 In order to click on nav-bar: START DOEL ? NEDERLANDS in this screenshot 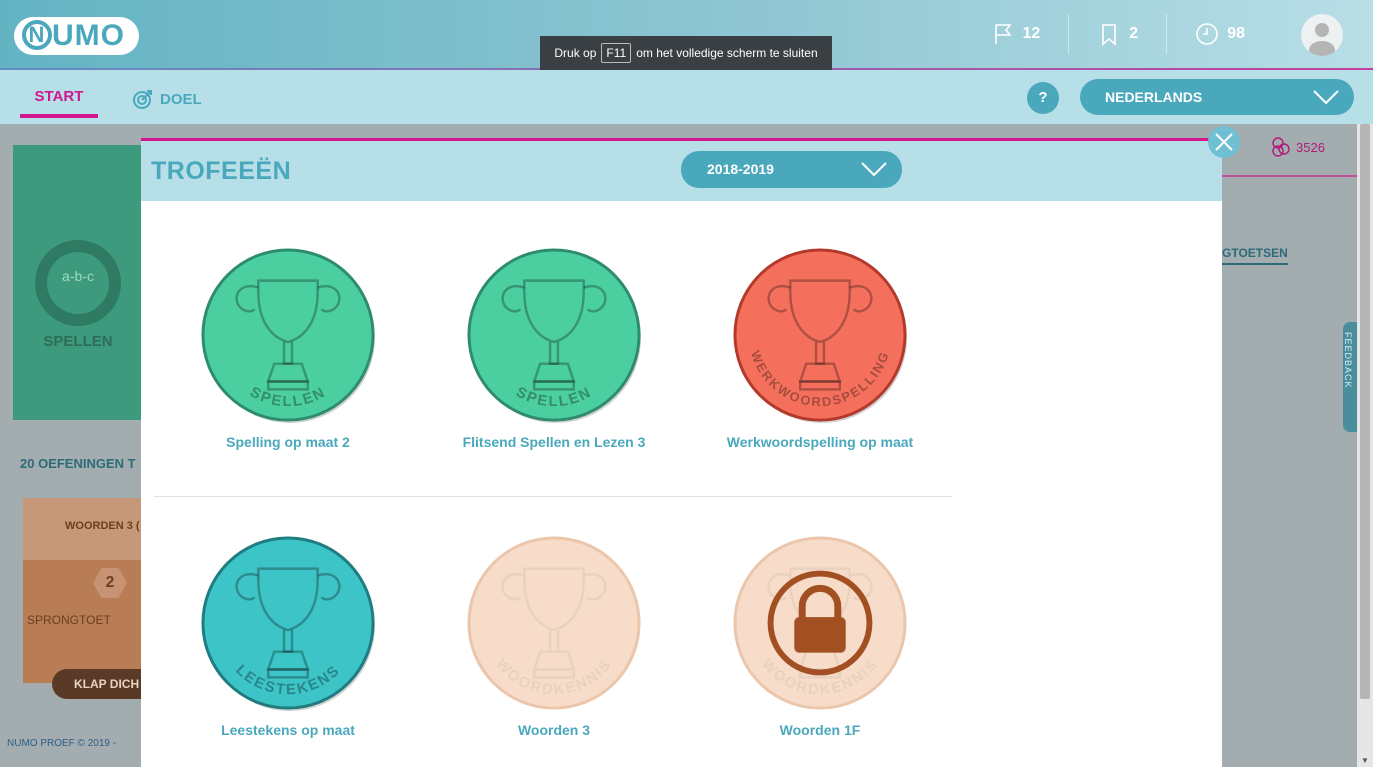, I will do `click(686, 97)`.